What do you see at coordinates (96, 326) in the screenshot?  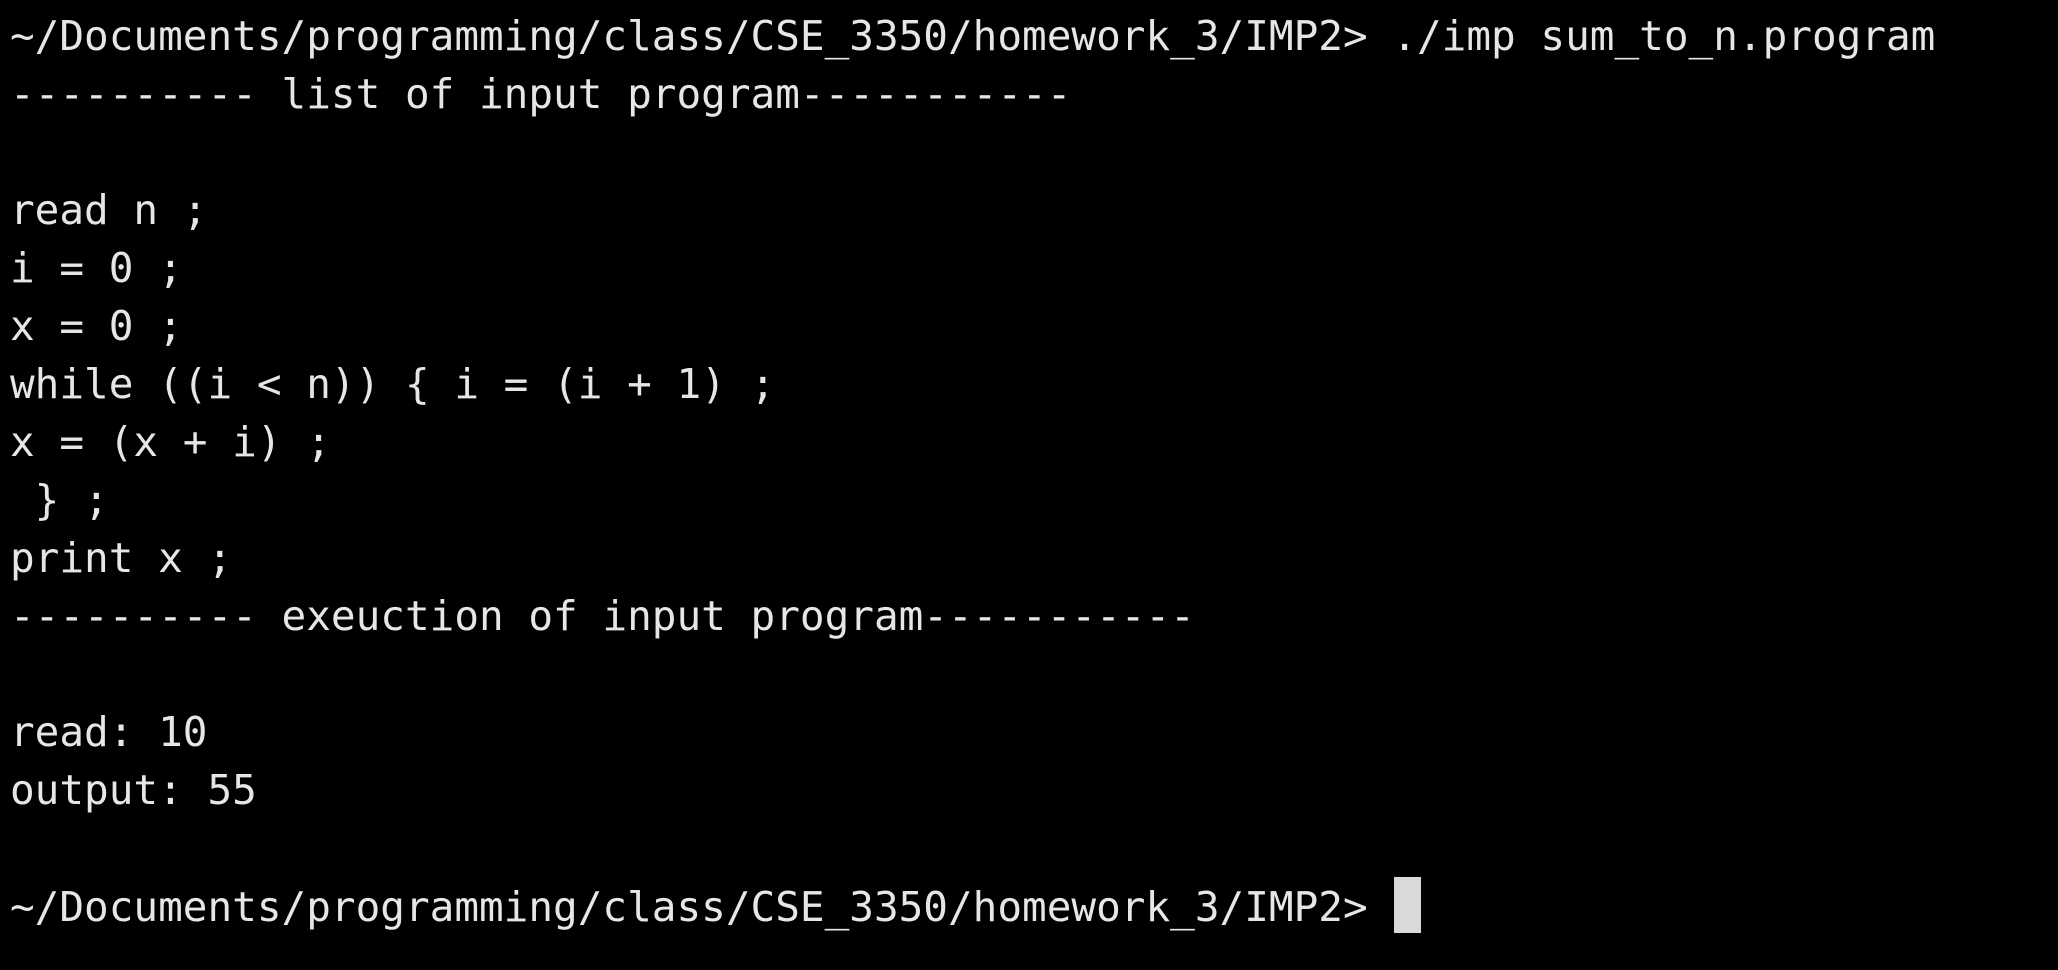 I see `program-line: x = 0 ;` at bounding box center [96, 326].